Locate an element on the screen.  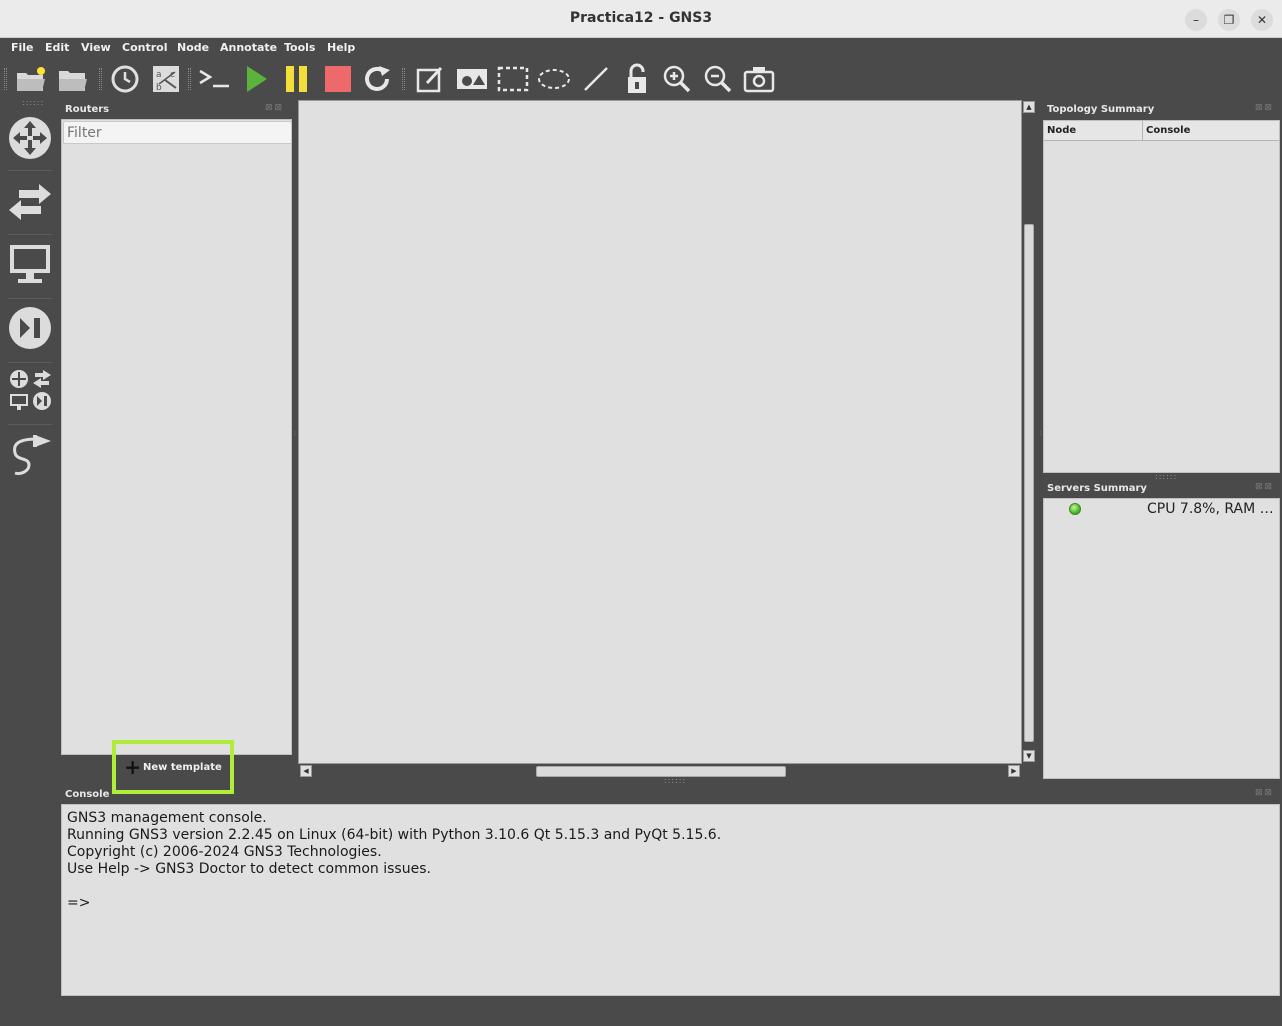
menu-help: Help is located at coordinates (341, 47).